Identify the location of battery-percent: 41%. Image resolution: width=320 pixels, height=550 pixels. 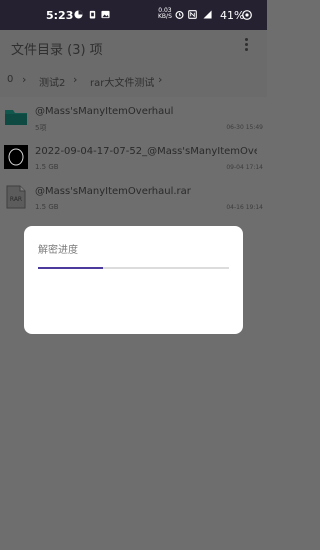
(232, 15).